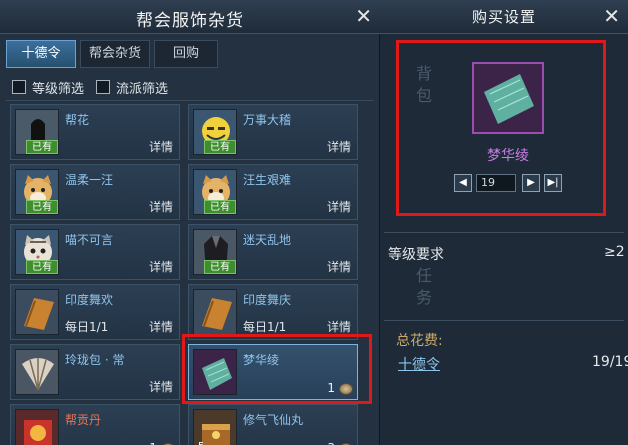  Describe the element at coordinates (419, 341) in the screenshot. I see `total-cost-label: 总花费:` at that location.